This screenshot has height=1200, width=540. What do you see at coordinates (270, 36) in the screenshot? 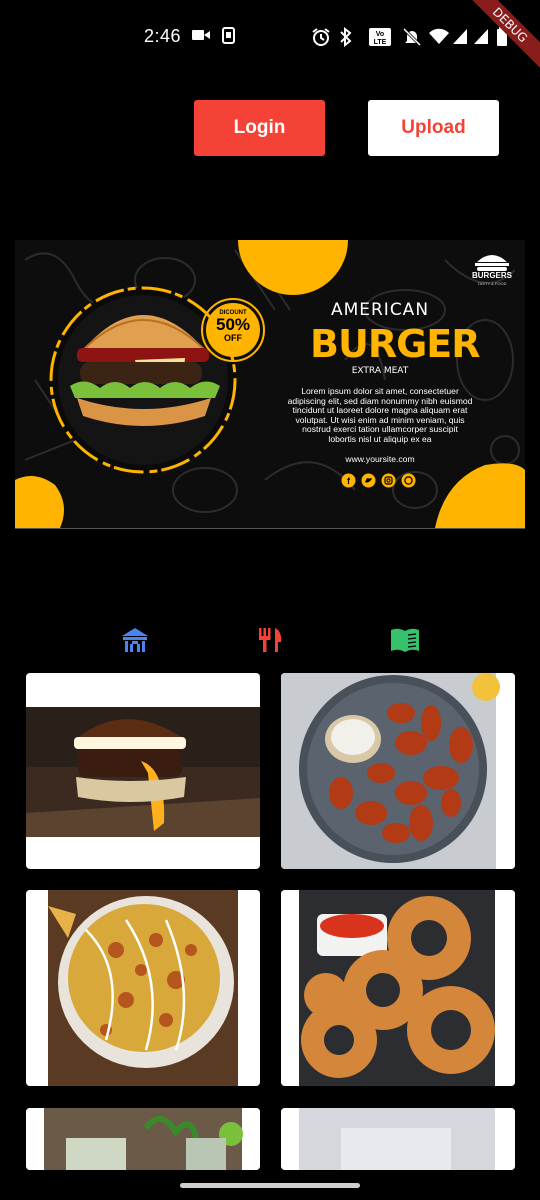
I see `status-bar: 2:46 Vo LTE` at bounding box center [270, 36].